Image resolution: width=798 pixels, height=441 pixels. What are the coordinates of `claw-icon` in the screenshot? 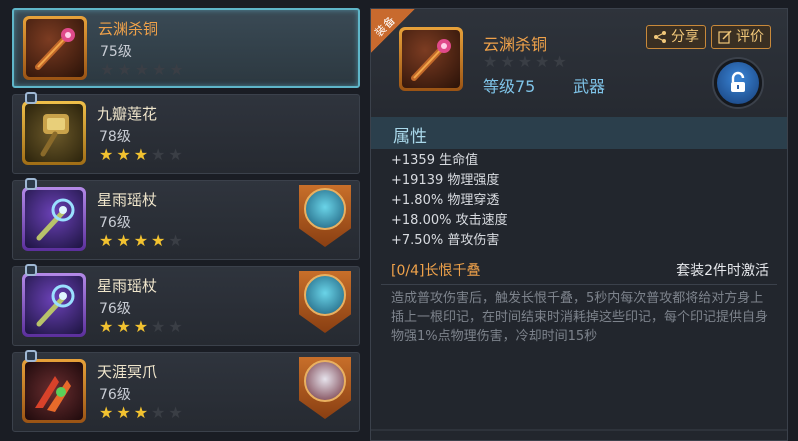 It's located at (54, 391).